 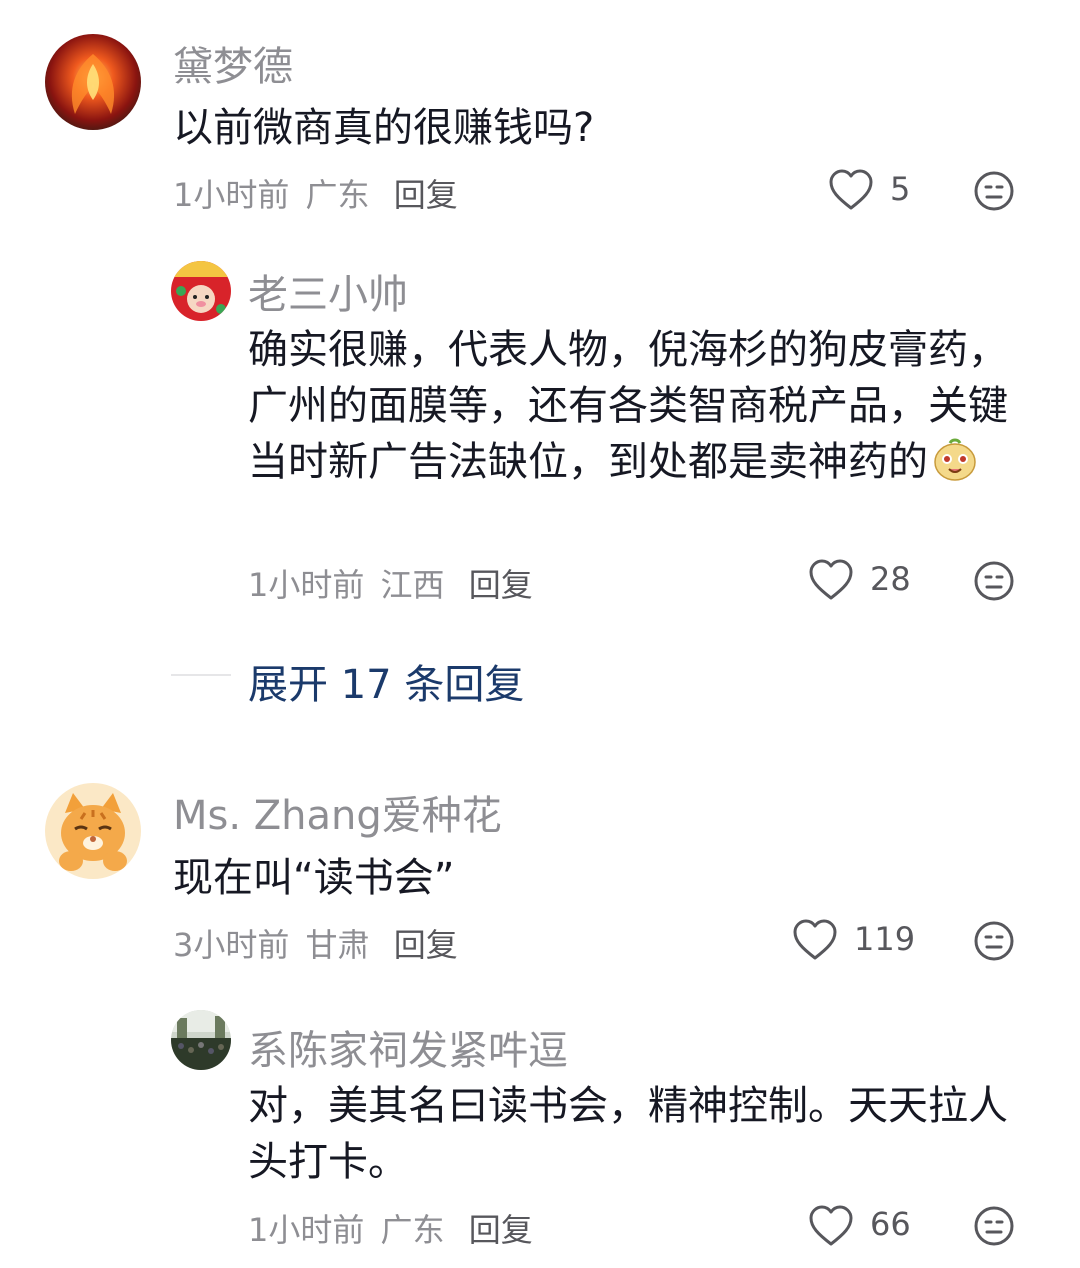 I want to click on commenter-name: 黛梦德, so click(x=233, y=63).